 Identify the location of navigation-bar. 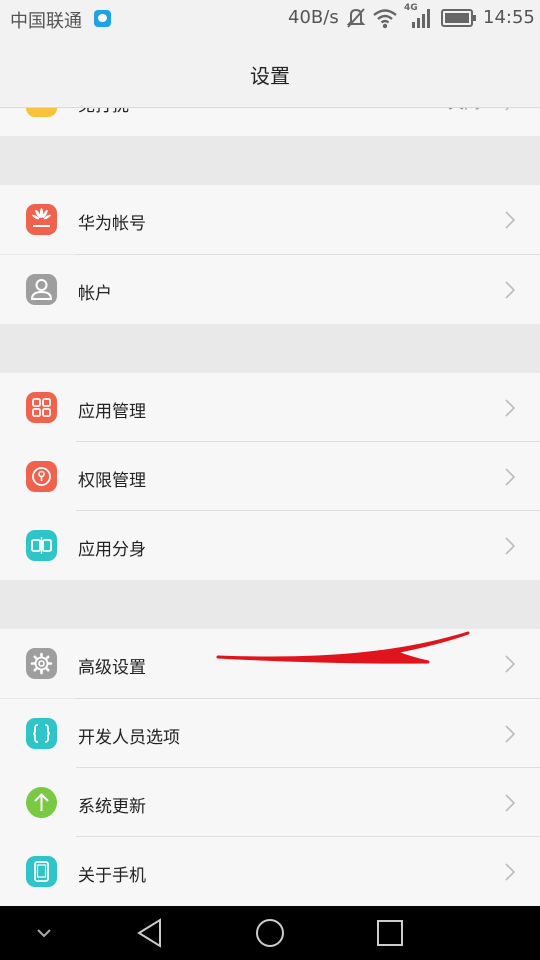
(270, 933).